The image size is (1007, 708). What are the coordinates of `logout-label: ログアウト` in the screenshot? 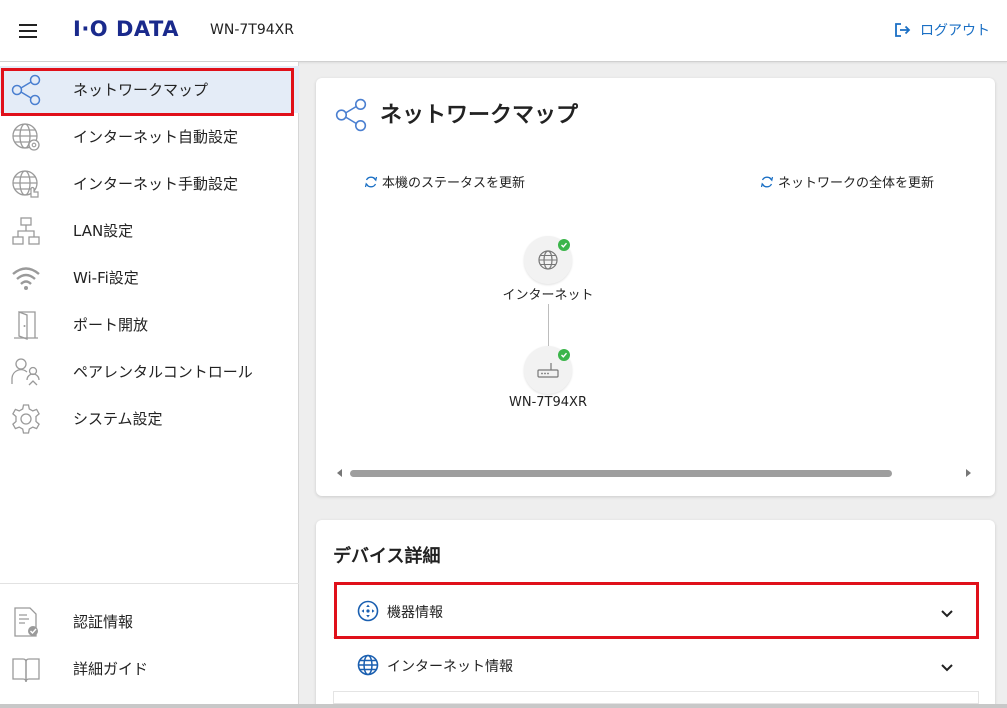 It's located at (955, 31).